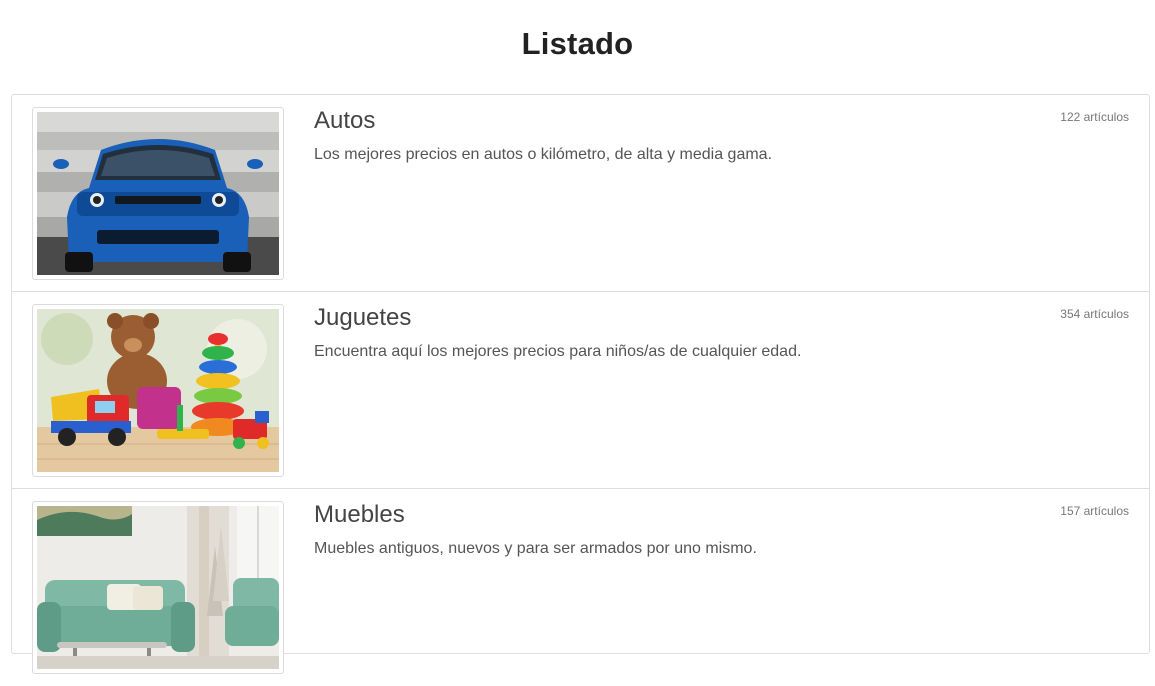 The height and width of the screenshot is (686, 1155). I want to click on item-count: 354 artículos, so click(1094, 314).